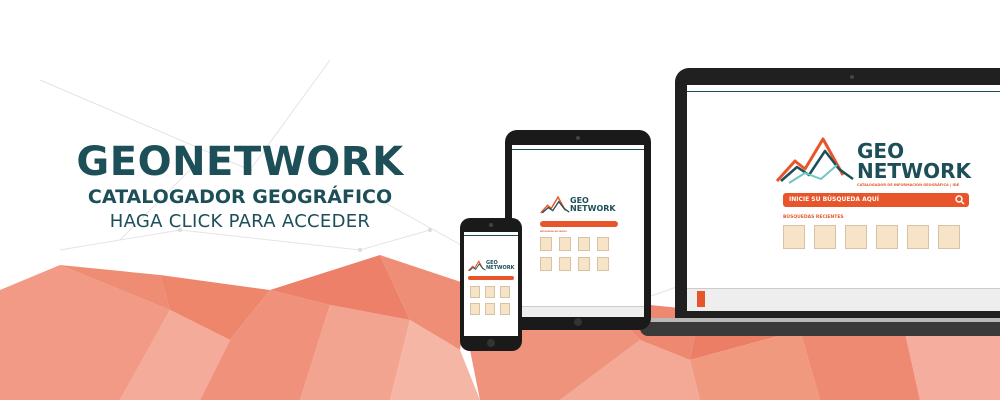 The width and height of the screenshot is (1000, 400). What do you see at coordinates (240, 162) in the screenshot?
I see `headline-title: GEONETWORK` at bounding box center [240, 162].